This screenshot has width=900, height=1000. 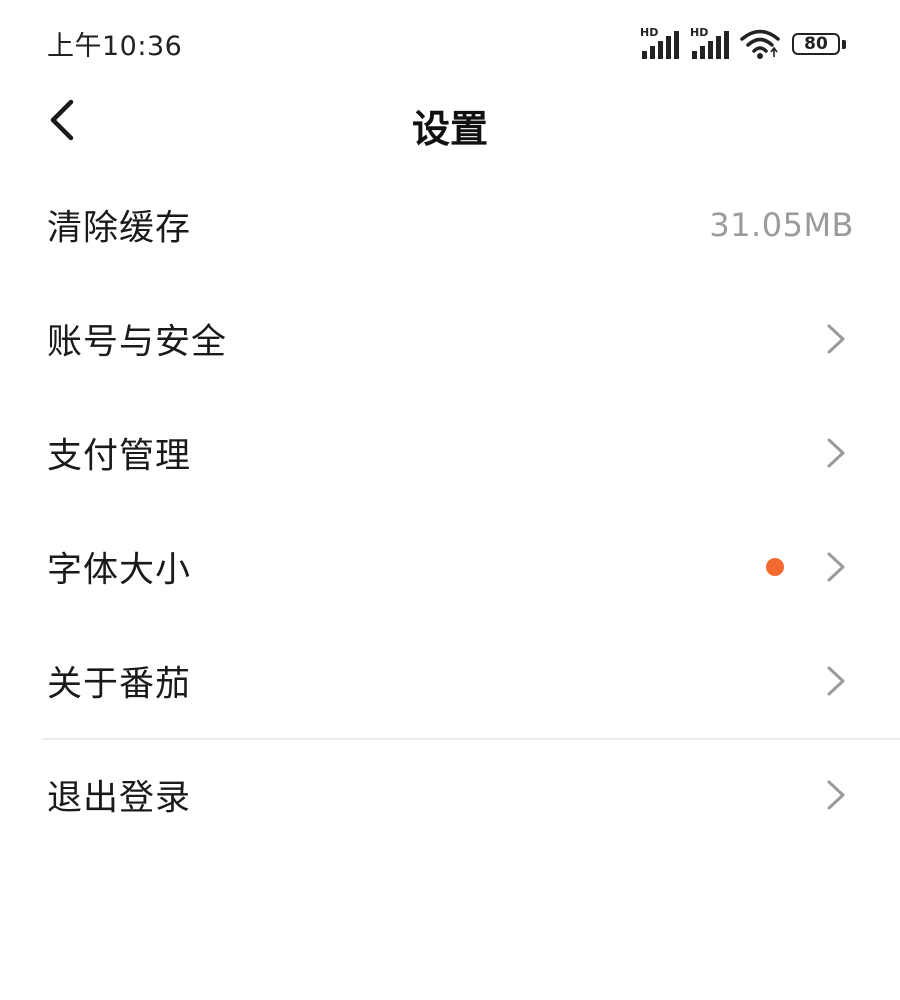 I want to click on settings-item-label: 退出登录, so click(x=119, y=798).